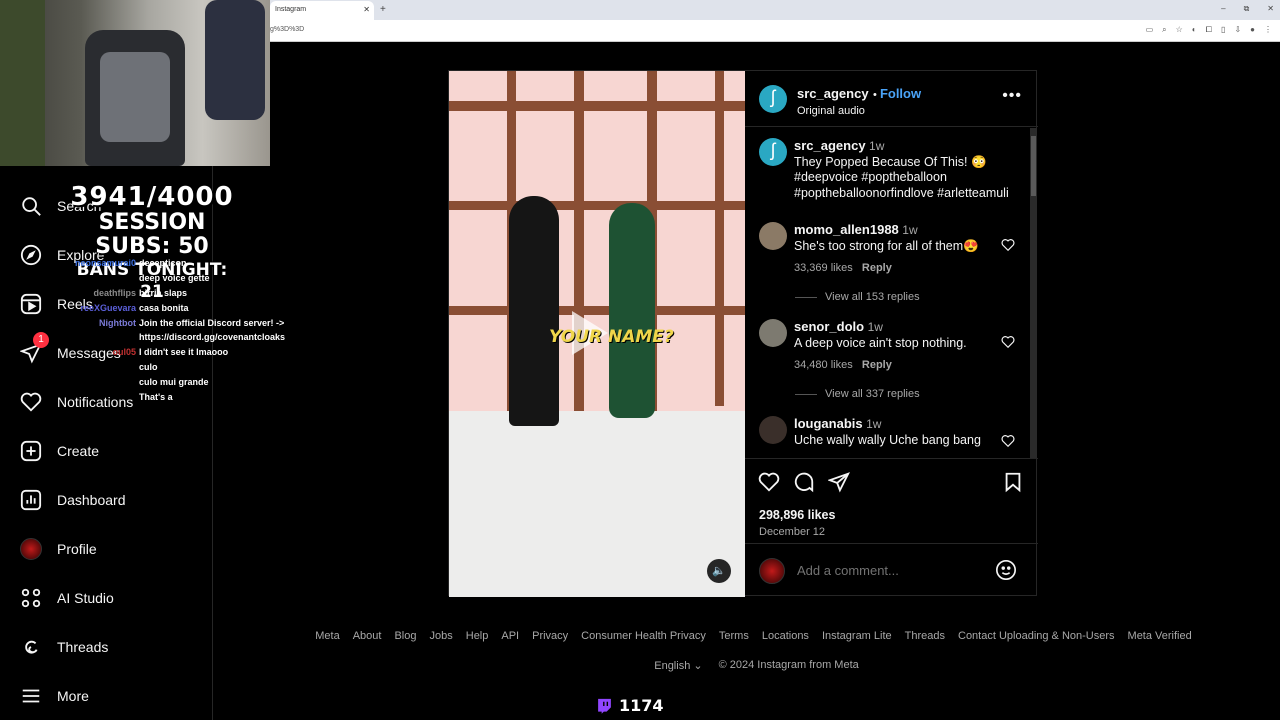  What do you see at coordinates (830, 145) in the screenshot?
I see `caption-username: src_agency` at bounding box center [830, 145].